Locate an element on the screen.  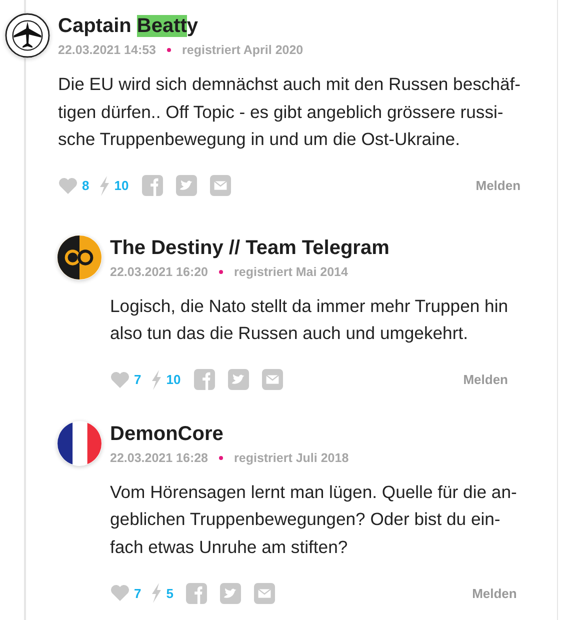
author-name: The Destiny // Team Telegram is located at coordinates (250, 247).